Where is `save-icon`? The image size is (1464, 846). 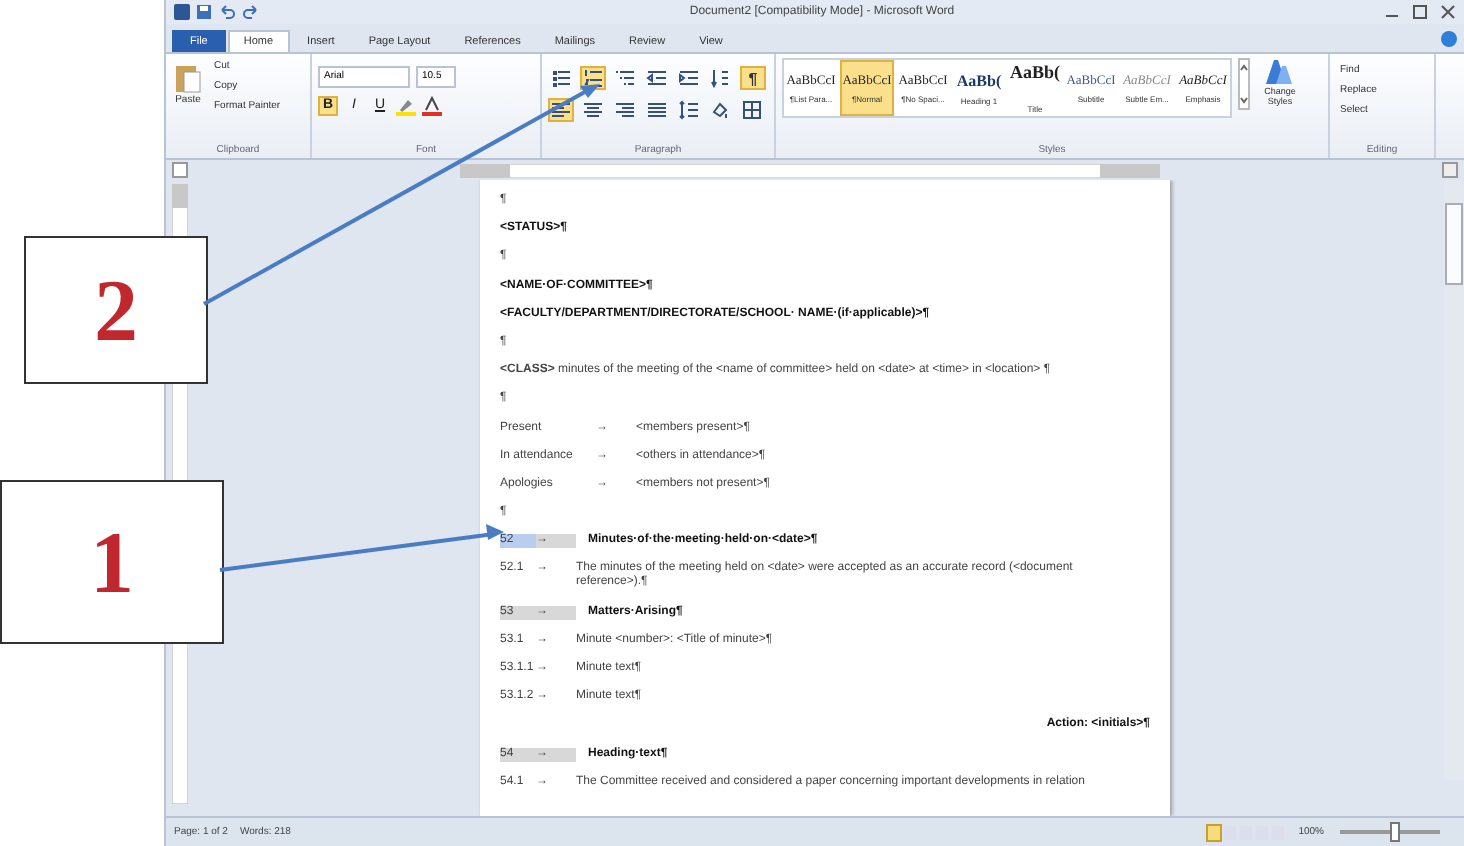
save-icon is located at coordinates (204, 12).